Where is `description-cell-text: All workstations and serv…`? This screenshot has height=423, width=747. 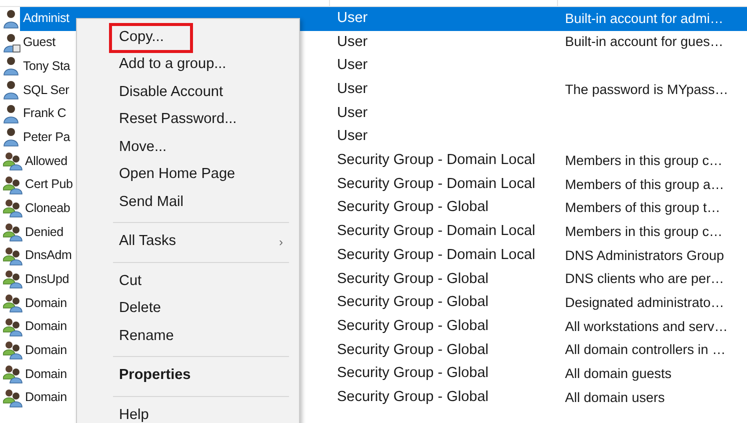
description-cell-text: All workstations and serv… is located at coordinates (646, 327).